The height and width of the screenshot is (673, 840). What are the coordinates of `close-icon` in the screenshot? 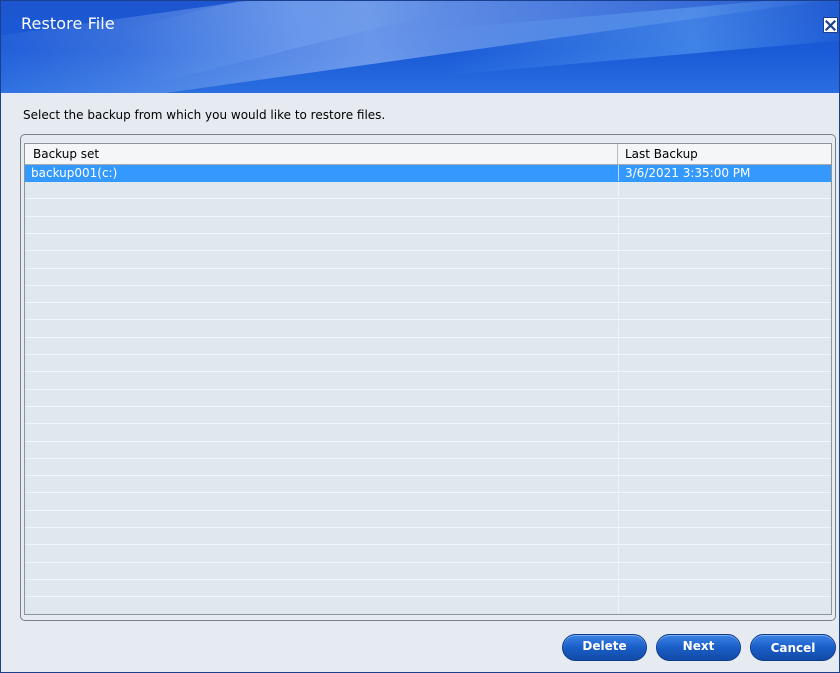 It's located at (830, 25).